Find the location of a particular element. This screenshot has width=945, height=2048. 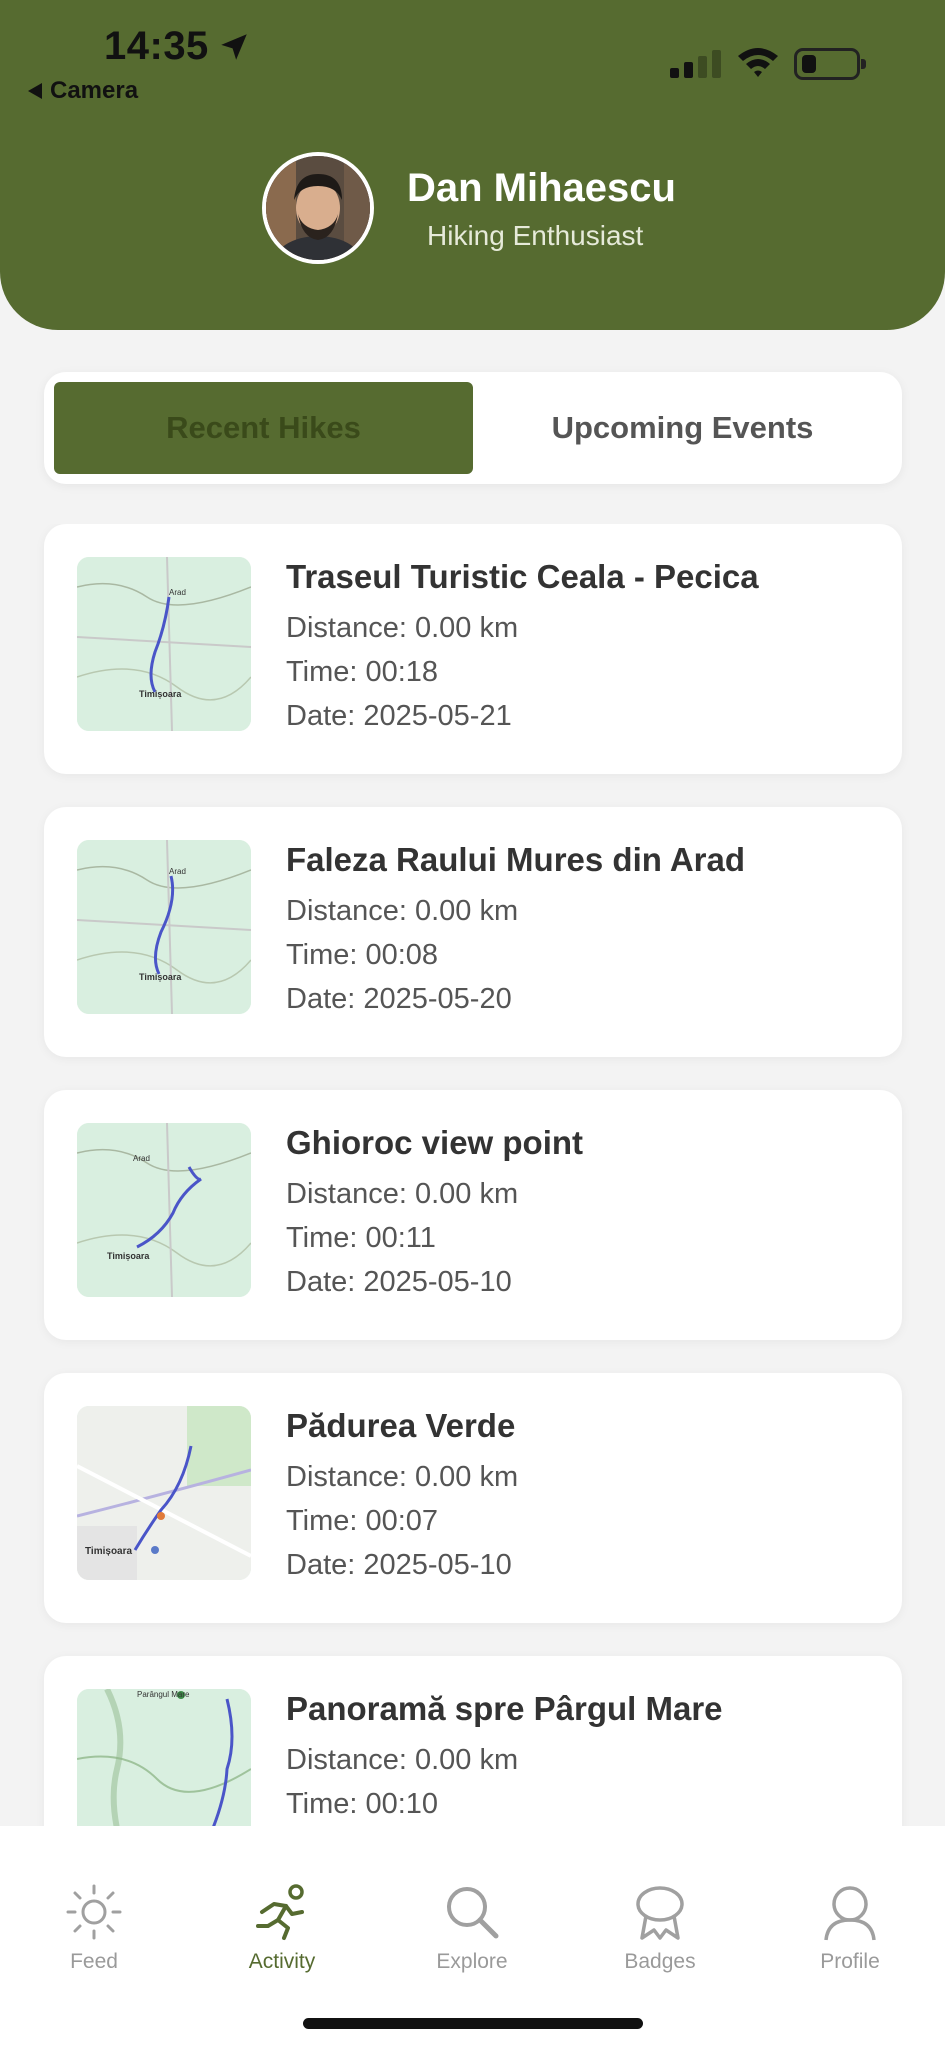

hike-time: Time: 00:08 is located at coordinates (362, 955).